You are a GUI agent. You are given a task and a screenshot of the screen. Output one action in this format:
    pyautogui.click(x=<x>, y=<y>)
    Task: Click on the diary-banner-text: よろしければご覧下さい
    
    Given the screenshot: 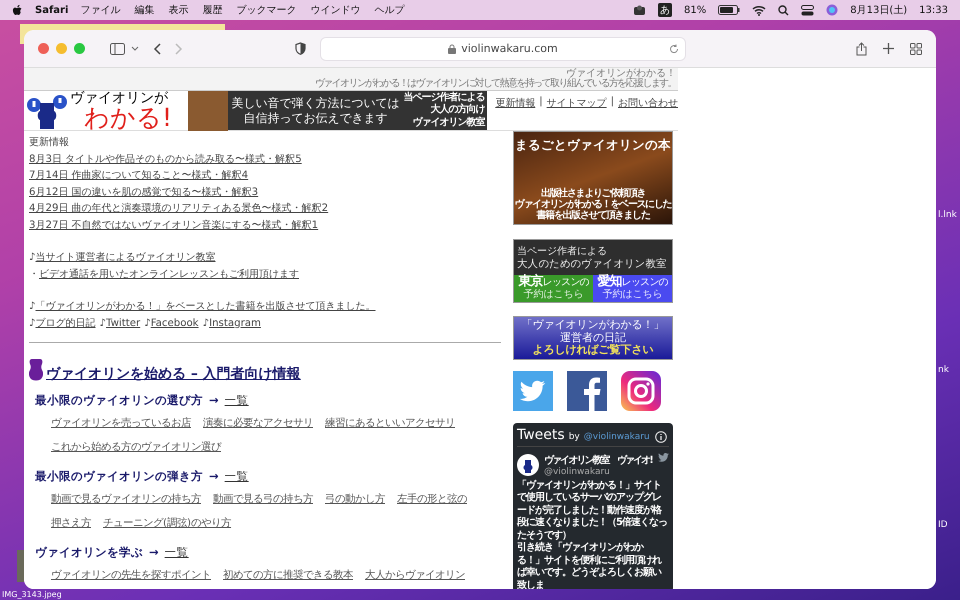 What is the action you would take?
    pyautogui.click(x=593, y=350)
    